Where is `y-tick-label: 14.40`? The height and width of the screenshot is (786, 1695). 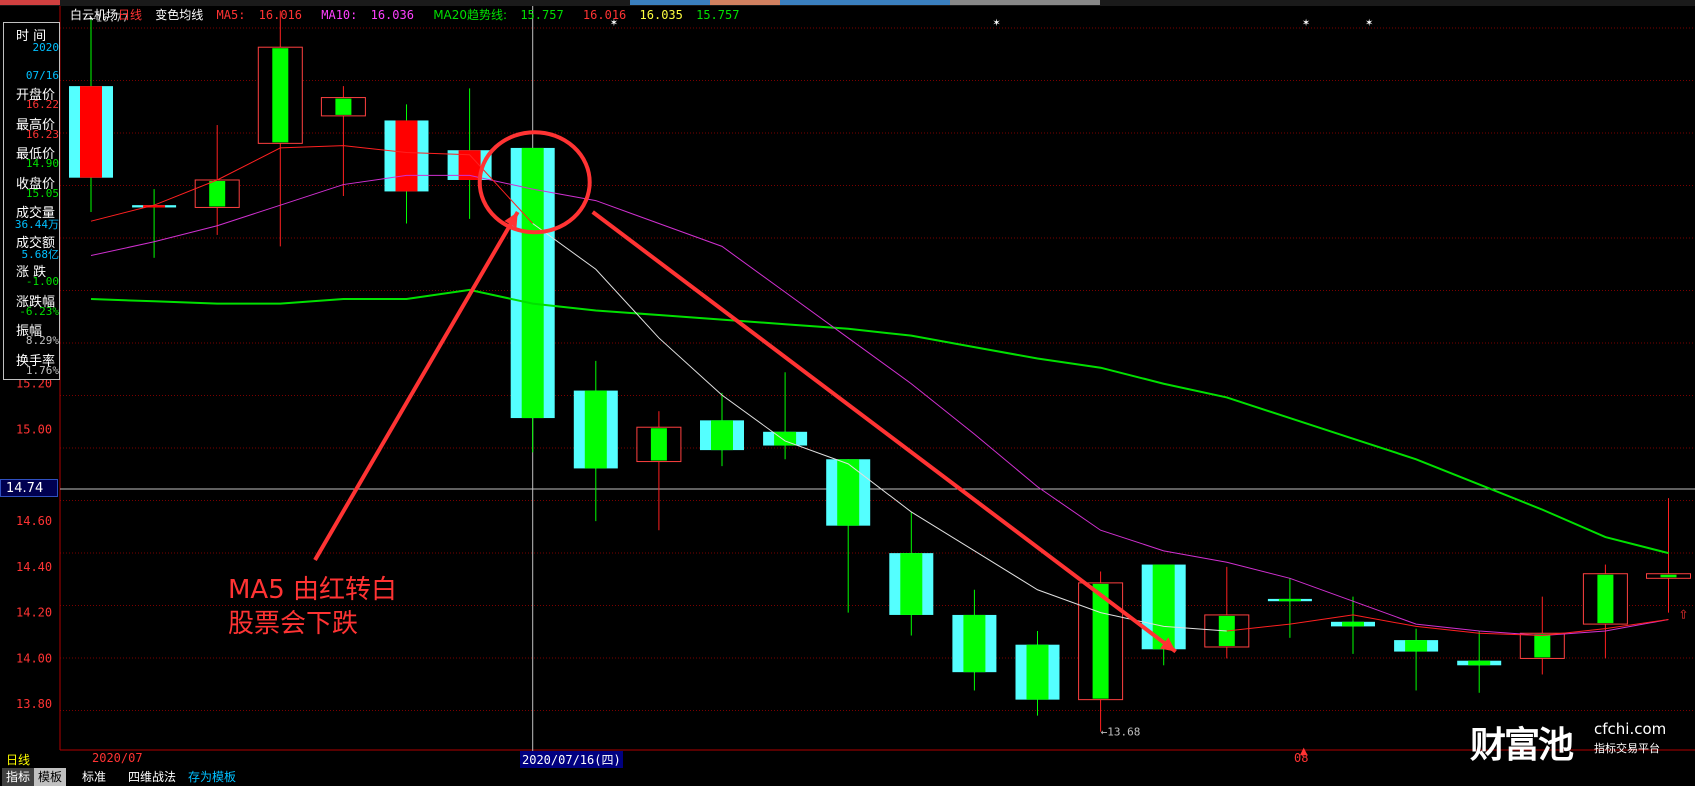 y-tick-label: 14.40 is located at coordinates (34, 567).